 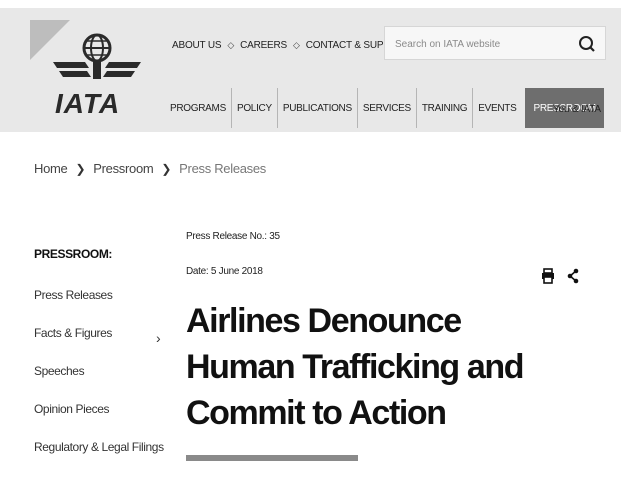 I want to click on search-icon, so click(x=587, y=44).